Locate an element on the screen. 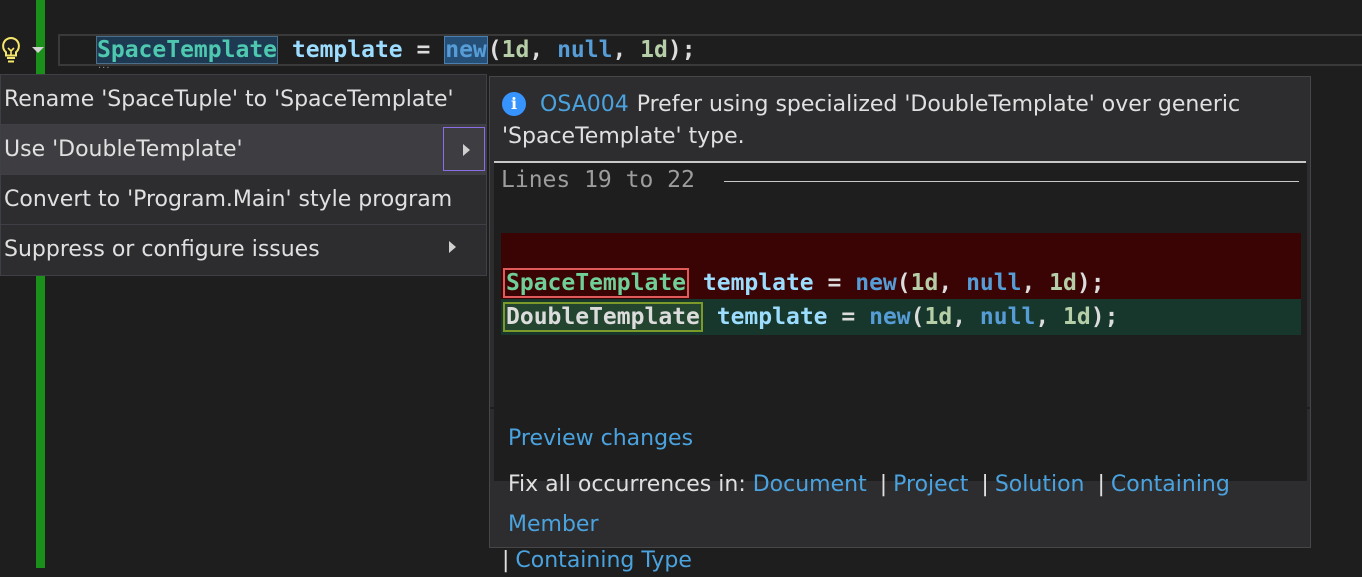  added-type-token: DoubleTemplate is located at coordinates (603, 317).